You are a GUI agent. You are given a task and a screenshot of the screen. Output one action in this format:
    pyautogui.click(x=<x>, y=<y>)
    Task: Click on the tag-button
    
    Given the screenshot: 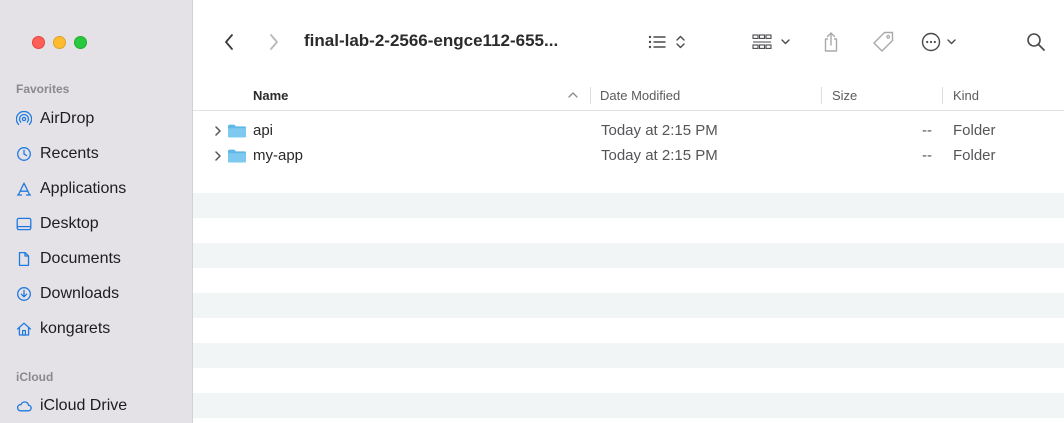 What is the action you would take?
    pyautogui.click(x=883, y=42)
    